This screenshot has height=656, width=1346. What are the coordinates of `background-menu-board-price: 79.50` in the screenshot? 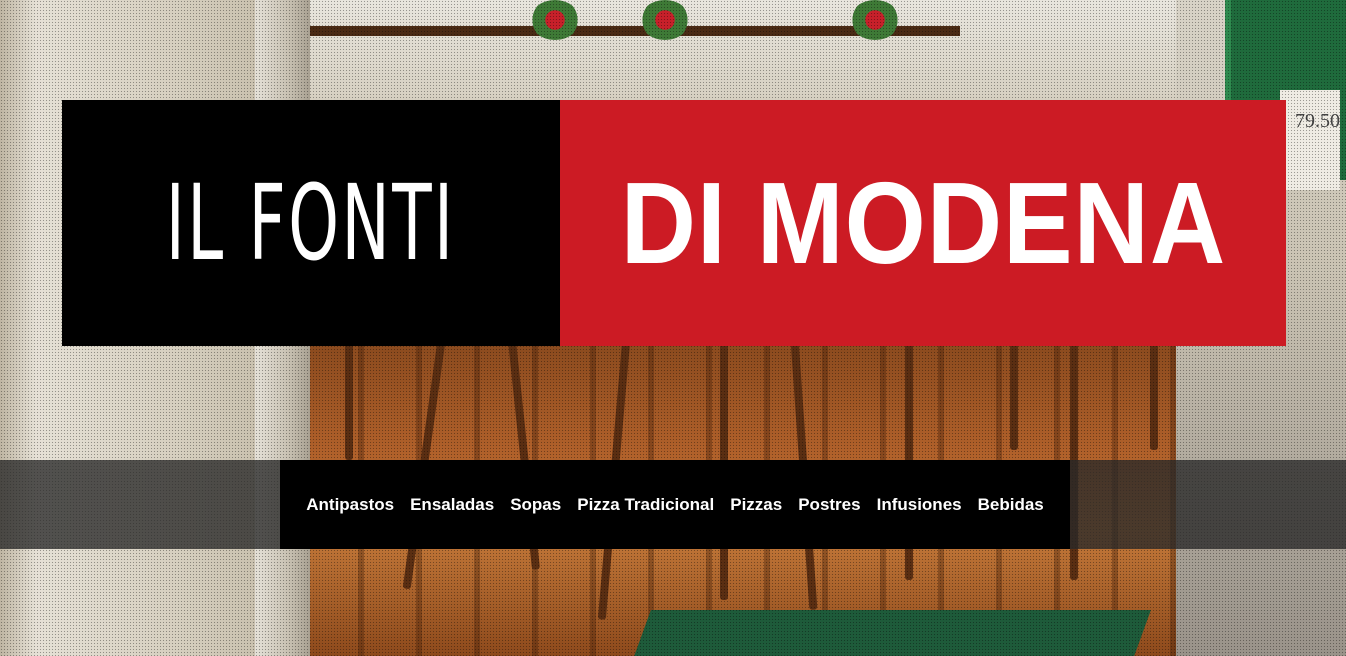 It's located at (1310, 140).